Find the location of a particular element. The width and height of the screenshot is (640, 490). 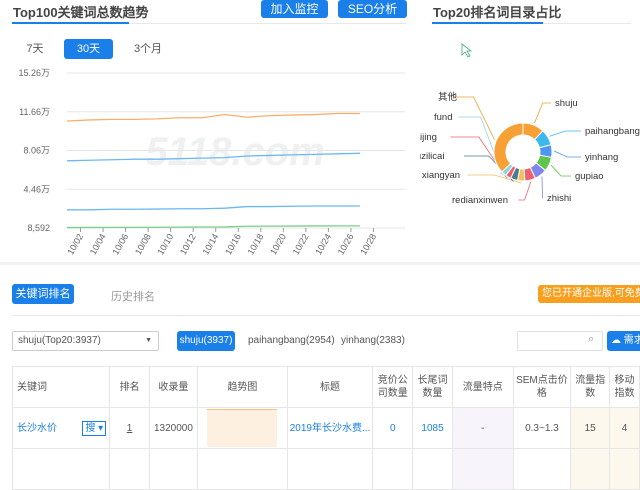

x-tick-label: 10/24 is located at coordinates (323, 244).